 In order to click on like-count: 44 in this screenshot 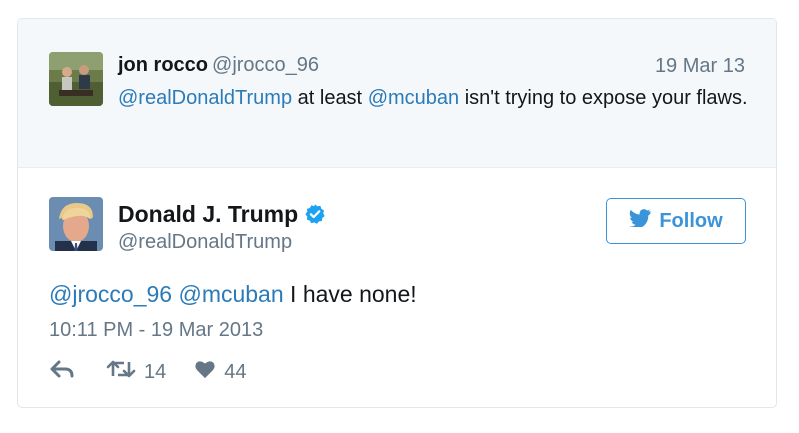, I will do `click(235, 371)`.